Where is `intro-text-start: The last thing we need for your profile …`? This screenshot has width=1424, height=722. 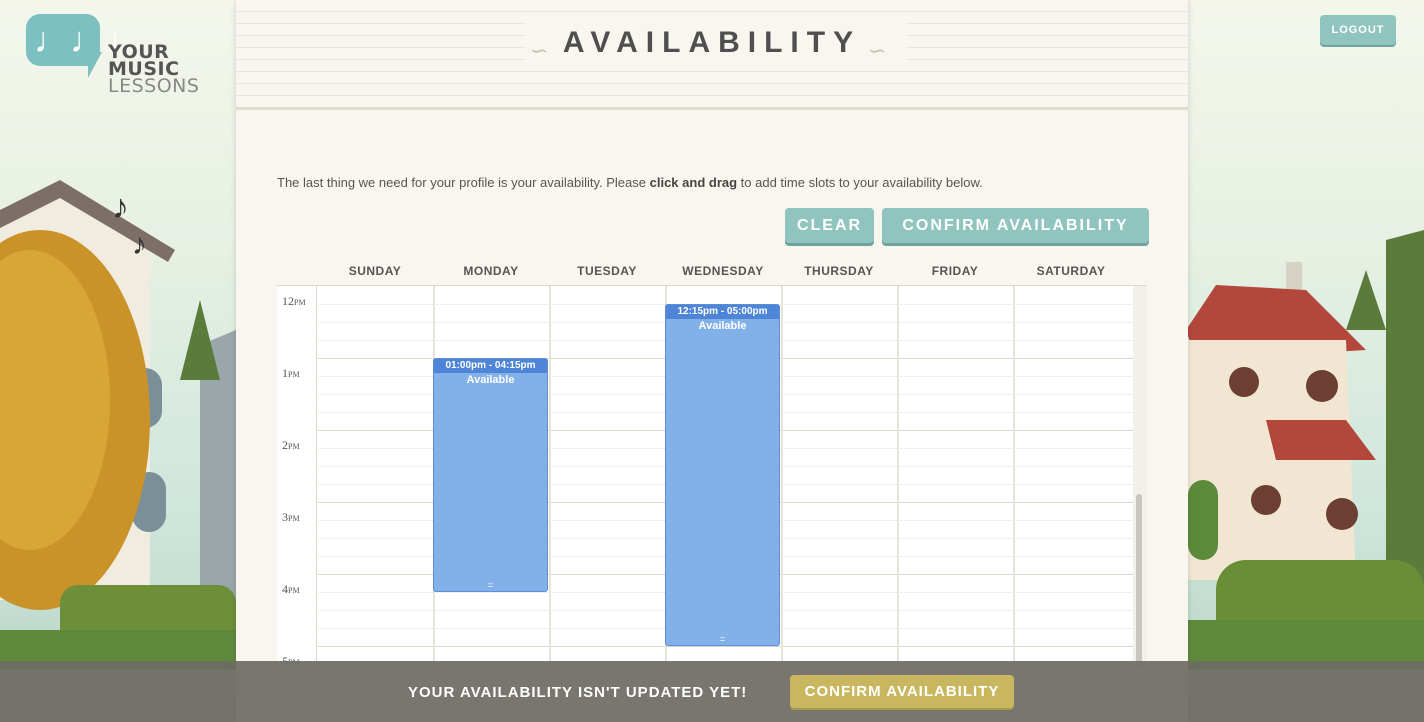 intro-text-start: The last thing we need for your profile … is located at coordinates (463, 182).